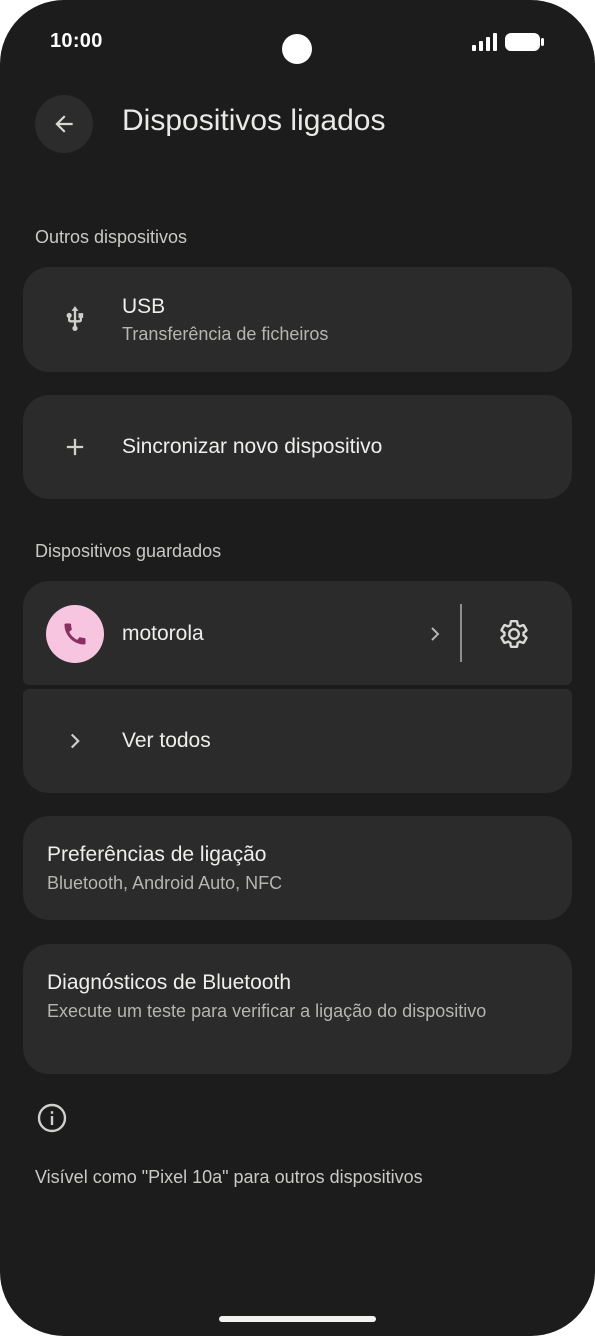 The image size is (595, 1336). What do you see at coordinates (252, 446) in the screenshot?
I see `pair-new-device-label: Sincronizar novo dispositivo` at bounding box center [252, 446].